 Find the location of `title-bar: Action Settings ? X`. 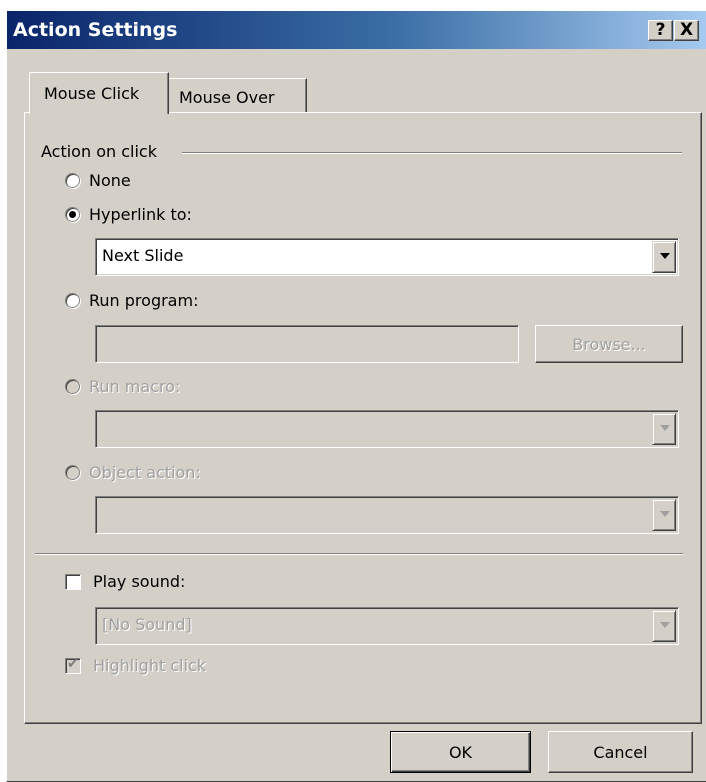

title-bar: Action Settings ? X is located at coordinates (356, 30).